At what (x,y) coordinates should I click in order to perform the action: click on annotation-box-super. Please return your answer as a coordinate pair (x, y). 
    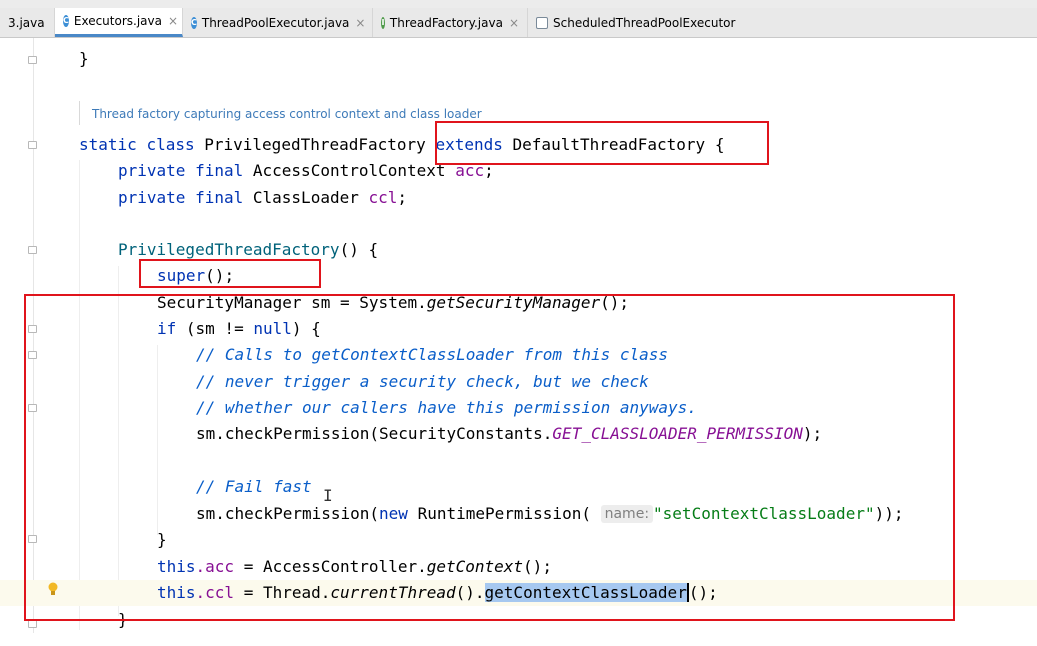
    Looking at the image, I should click on (230, 273).